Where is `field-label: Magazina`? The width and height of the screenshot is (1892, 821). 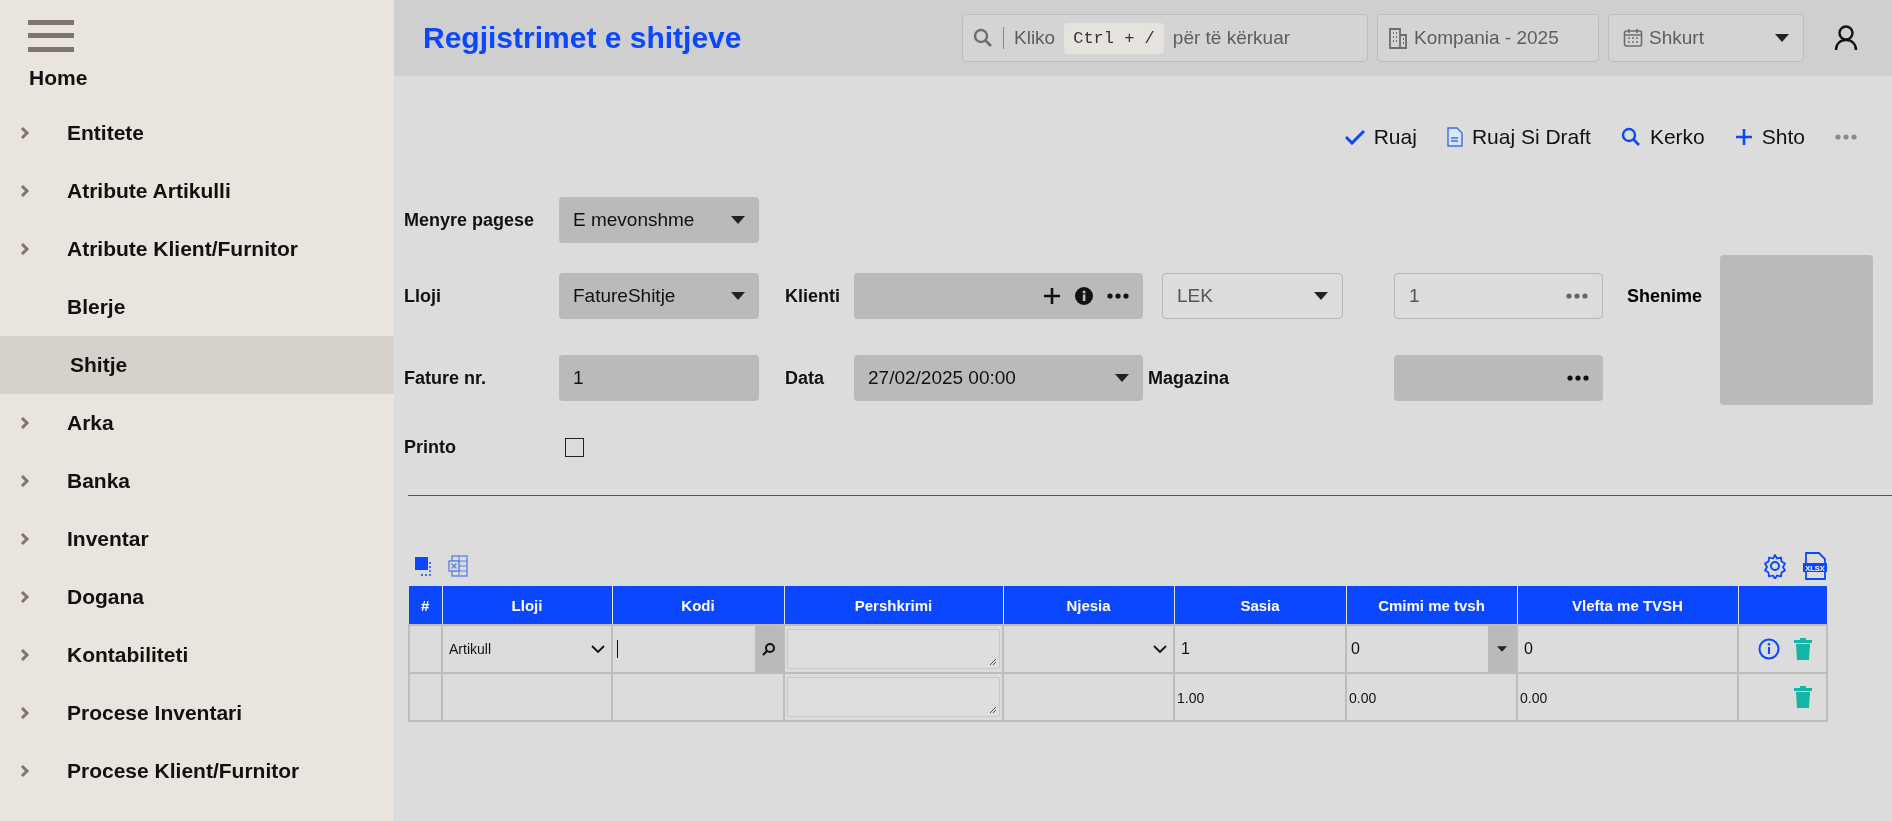 field-label: Magazina is located at coordinates (1189, 378).